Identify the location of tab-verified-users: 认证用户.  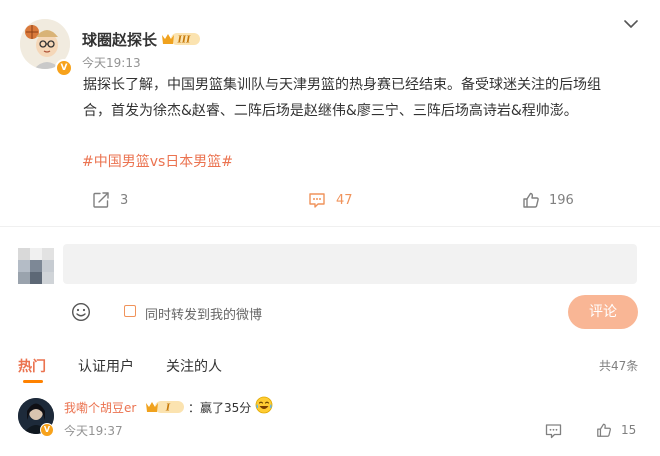
(106, 366).